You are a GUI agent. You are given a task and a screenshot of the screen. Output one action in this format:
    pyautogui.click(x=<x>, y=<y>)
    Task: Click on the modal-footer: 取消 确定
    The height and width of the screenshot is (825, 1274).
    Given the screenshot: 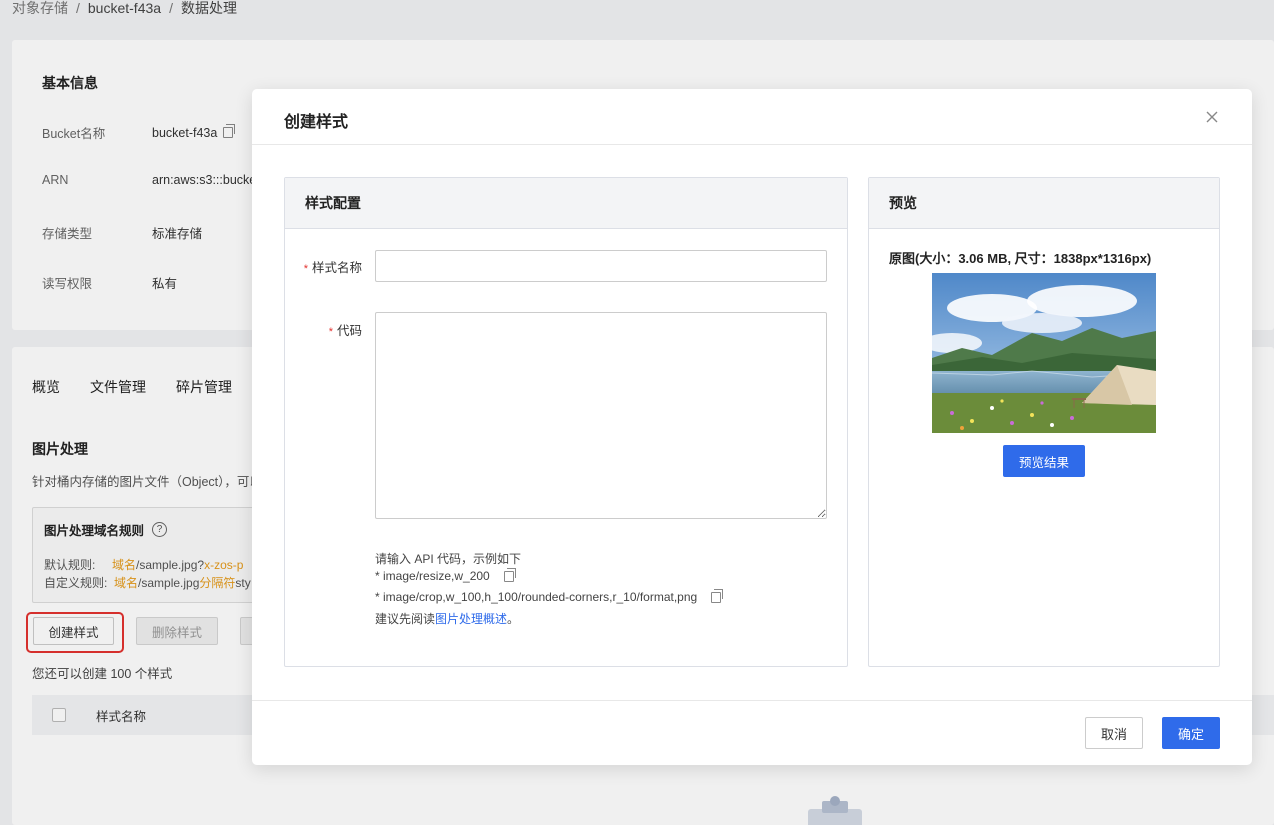 What is the action you would take?
    pyautogui.click(x=752, y=732)
    